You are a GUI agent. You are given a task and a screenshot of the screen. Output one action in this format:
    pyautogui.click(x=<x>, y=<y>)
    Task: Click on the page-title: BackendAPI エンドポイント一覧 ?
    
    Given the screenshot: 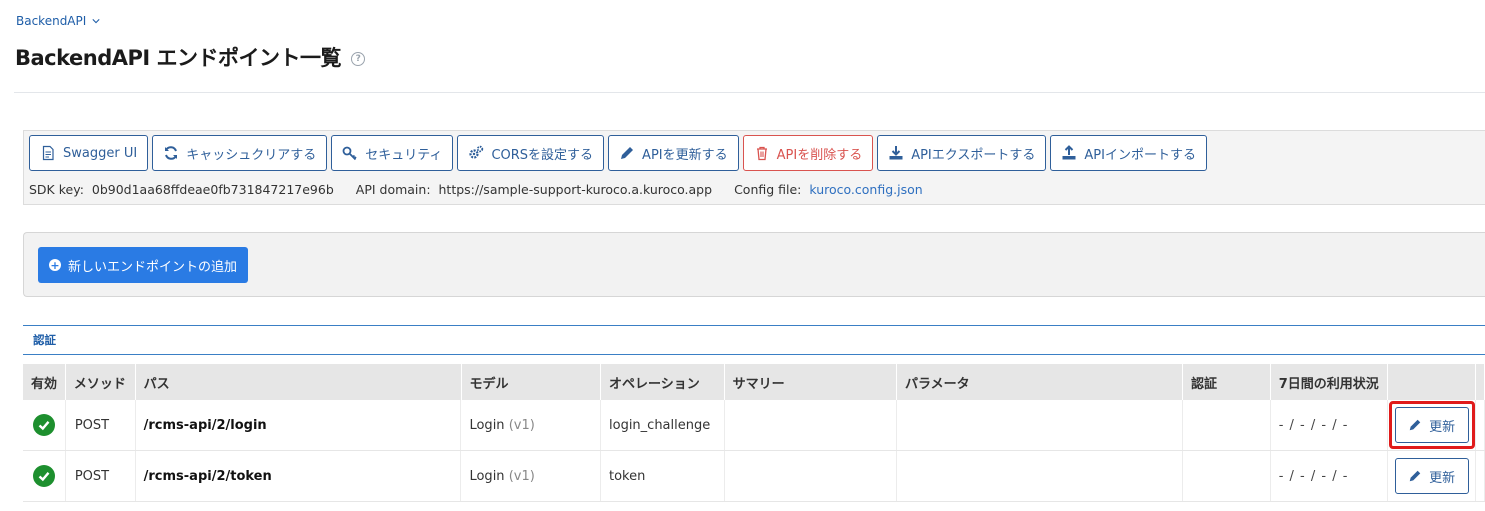 What is the action you would take?
    pyautogui.click(x=190, y=57)
    